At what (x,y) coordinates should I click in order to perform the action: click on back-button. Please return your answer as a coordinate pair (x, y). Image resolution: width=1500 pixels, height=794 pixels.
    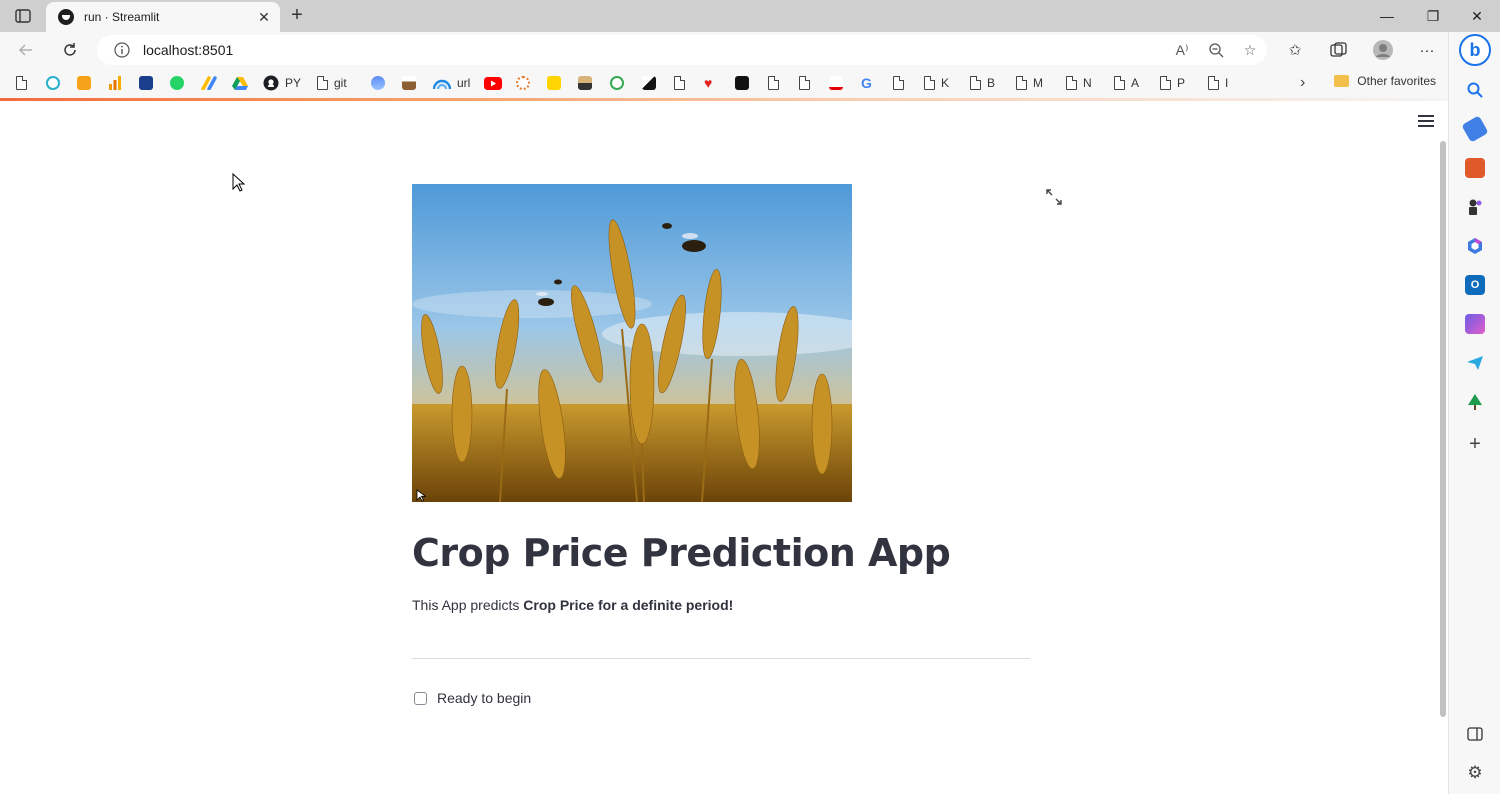
    Looking at the image, I should click on (26, 50).